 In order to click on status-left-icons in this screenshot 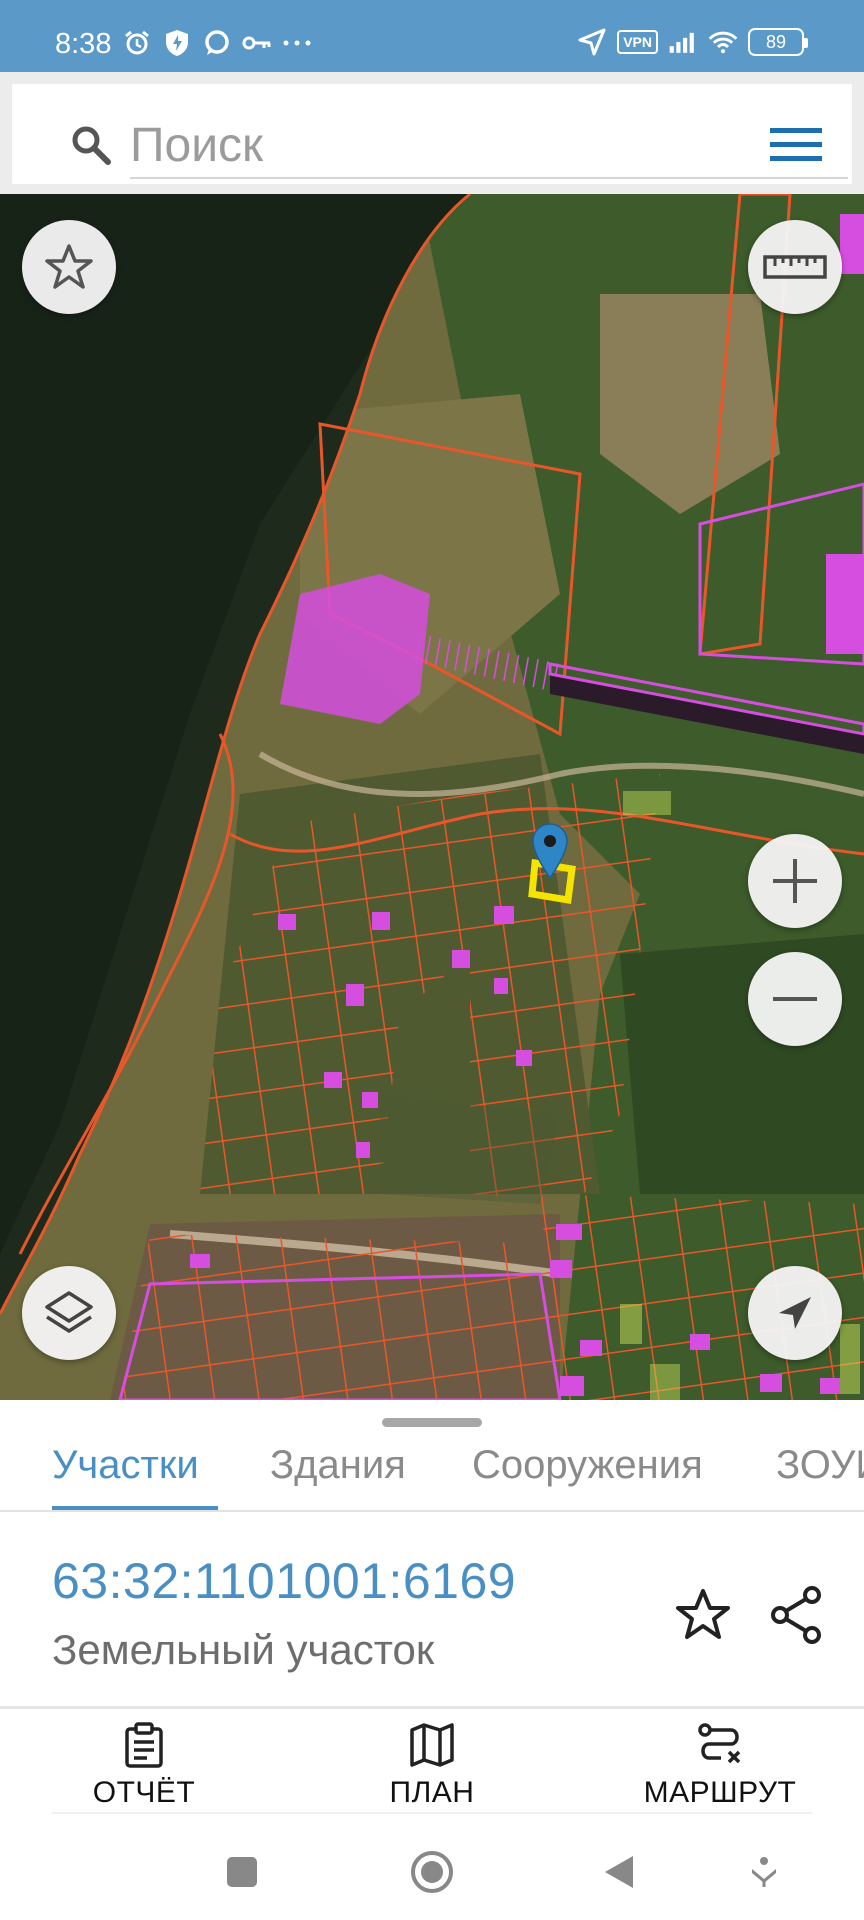, I will do `click(217, 43)`.